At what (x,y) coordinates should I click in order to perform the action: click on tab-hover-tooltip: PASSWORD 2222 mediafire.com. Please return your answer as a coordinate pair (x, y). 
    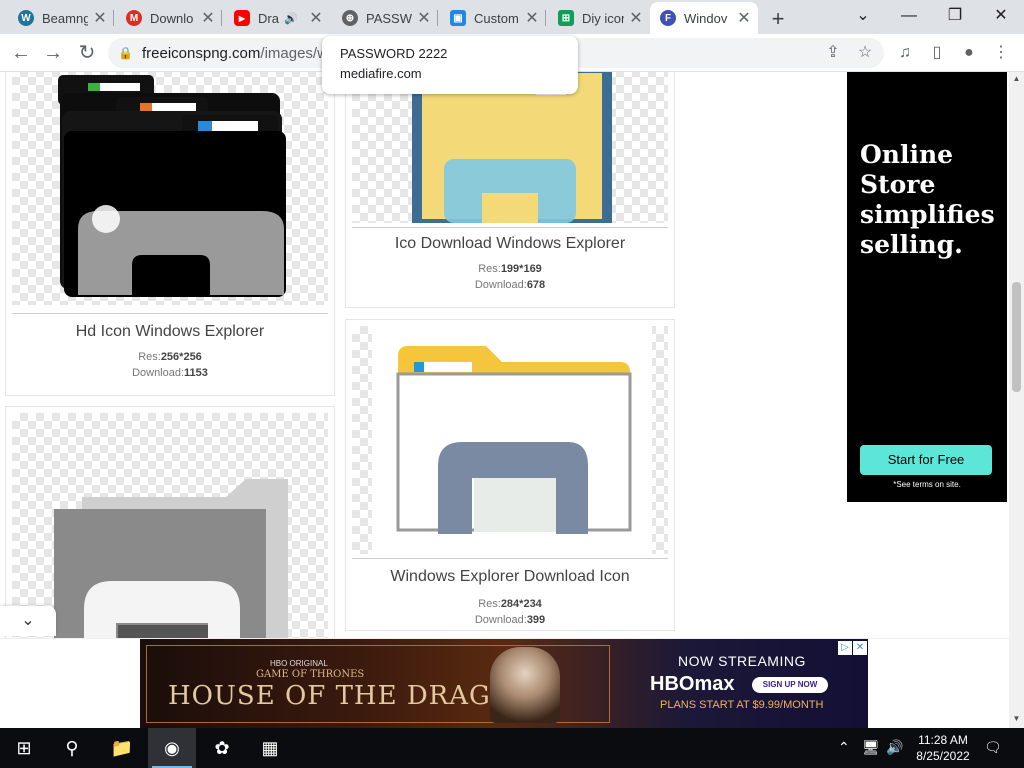
    Looking at the image, I should click on (450, 65).